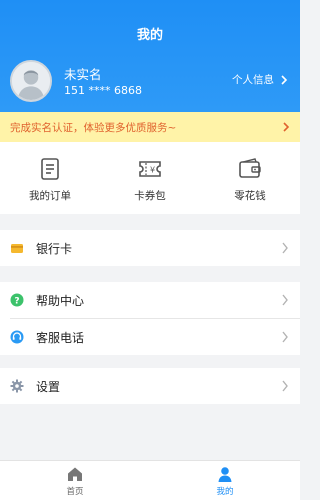 The image size is (320, 500). I want to click on pocket-money-button: 零花钱, so click(250, 178).